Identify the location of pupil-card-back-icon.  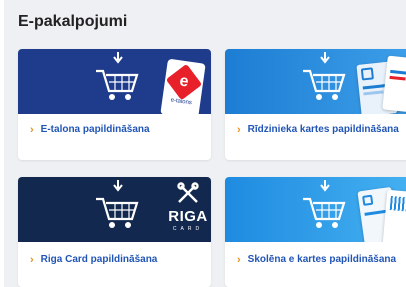
(394, 215).